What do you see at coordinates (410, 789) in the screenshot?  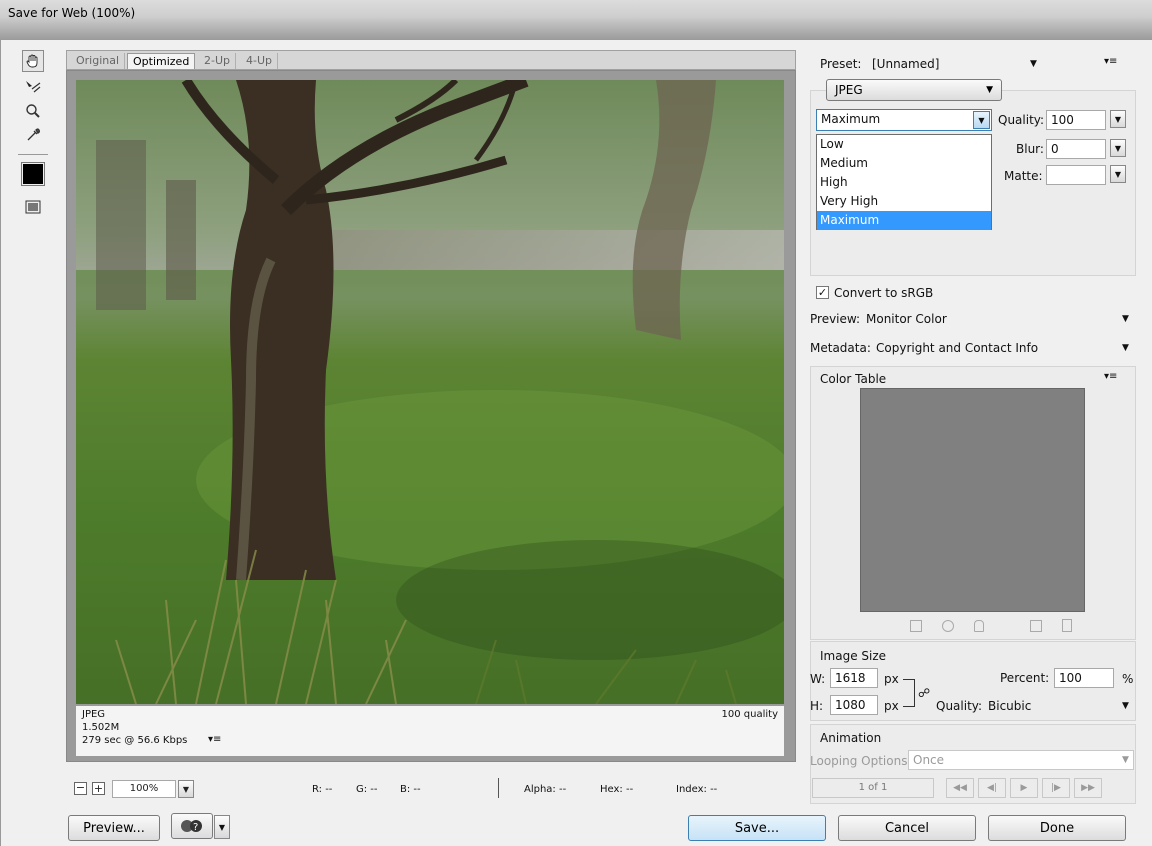 I see `readout-b: B: --` at bounding box center [410, 789].